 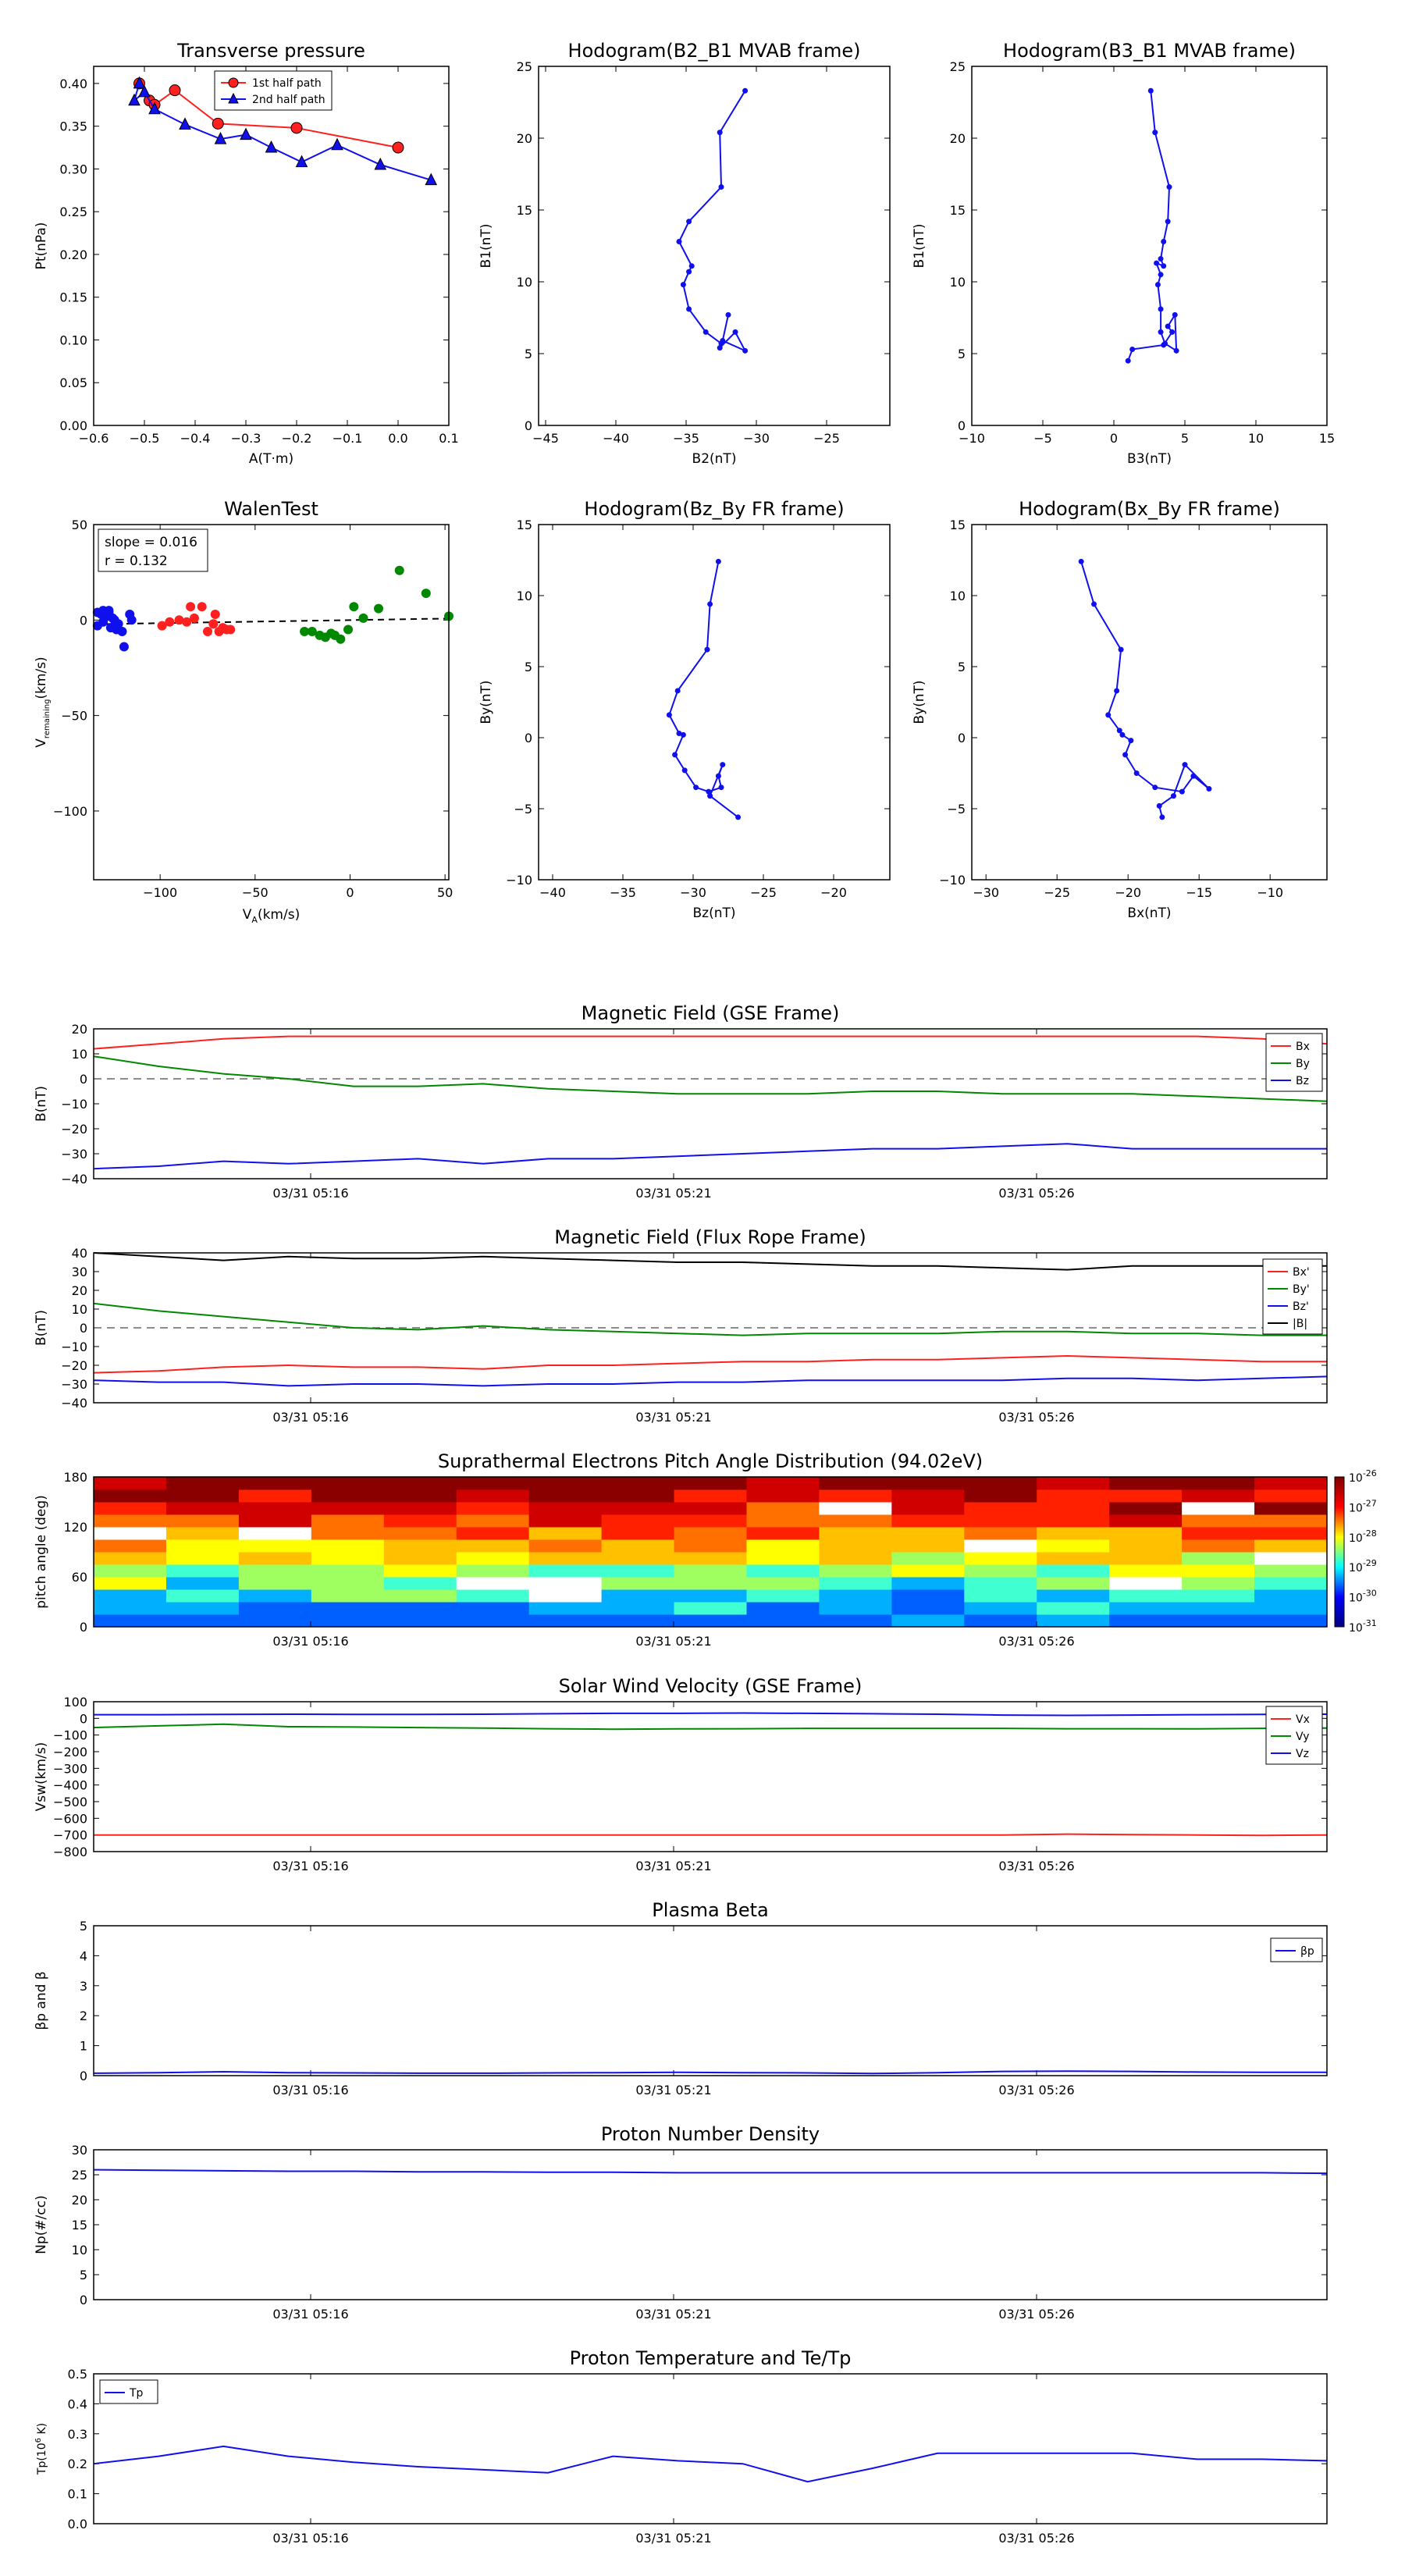 I want to click on slope-text: slope = 0.016, so click(x=151, y=542).